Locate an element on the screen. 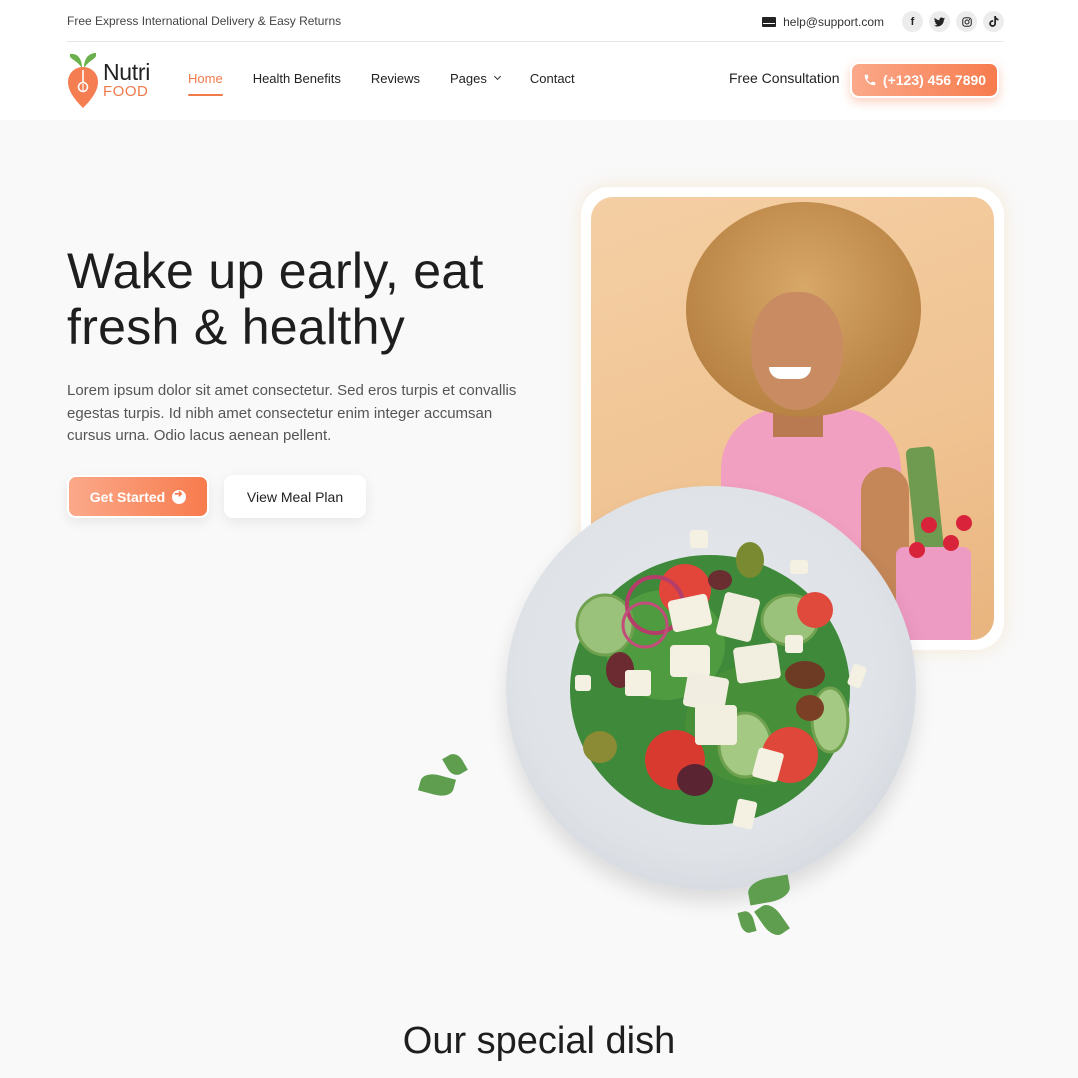 This screenshot has width=1078, height=1078. logo-primary-text: Nutri is located at coordinates (127, 72).